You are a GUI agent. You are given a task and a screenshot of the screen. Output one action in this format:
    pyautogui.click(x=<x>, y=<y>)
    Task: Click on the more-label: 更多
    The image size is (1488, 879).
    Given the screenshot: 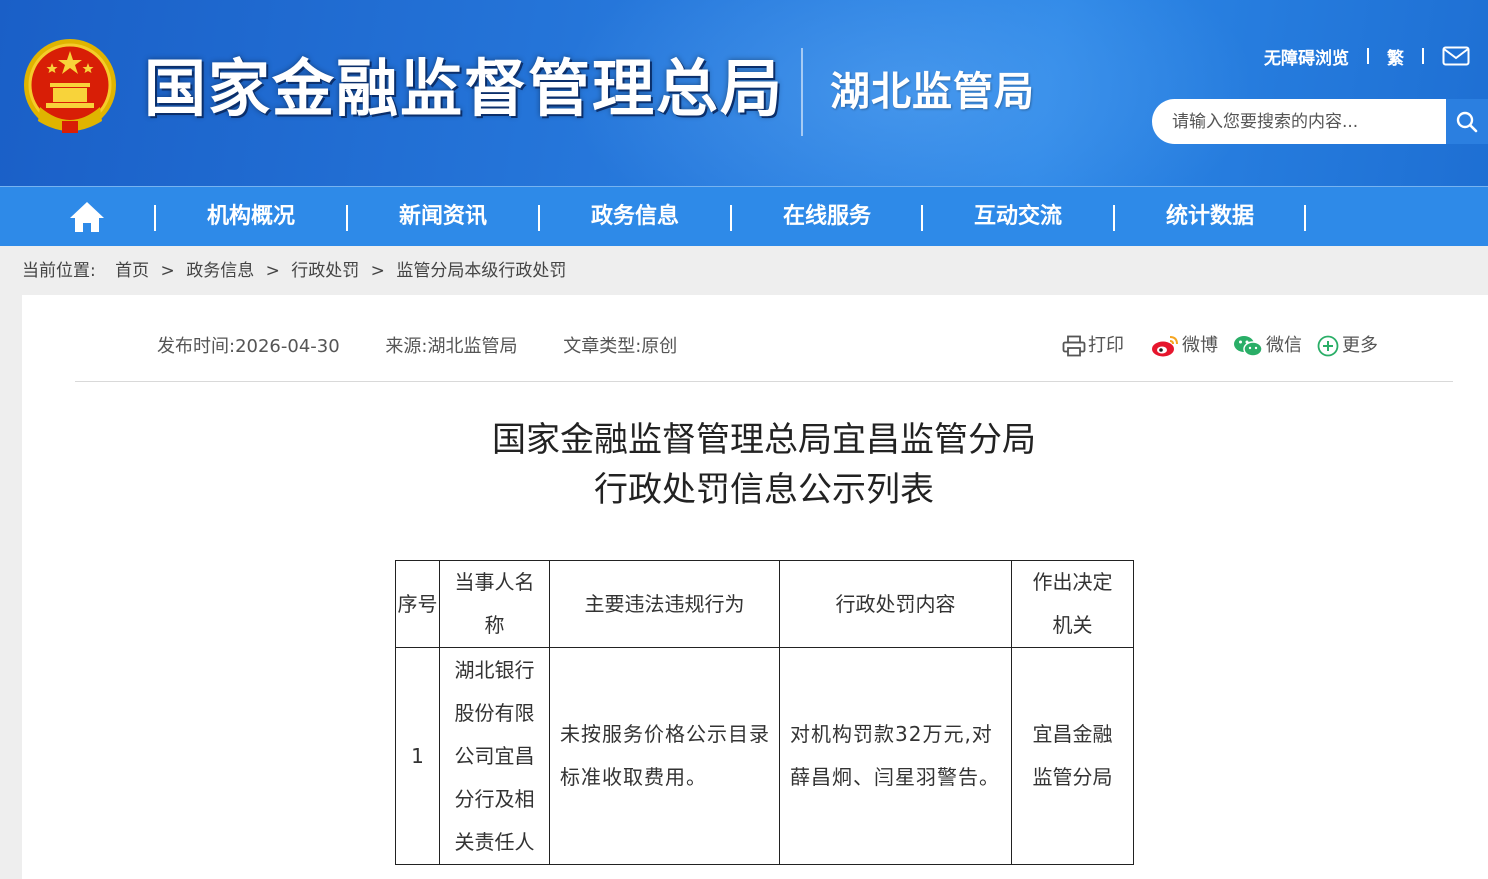 What is the action you would take?
    pyautogui.click(x=1360, y=345)
    